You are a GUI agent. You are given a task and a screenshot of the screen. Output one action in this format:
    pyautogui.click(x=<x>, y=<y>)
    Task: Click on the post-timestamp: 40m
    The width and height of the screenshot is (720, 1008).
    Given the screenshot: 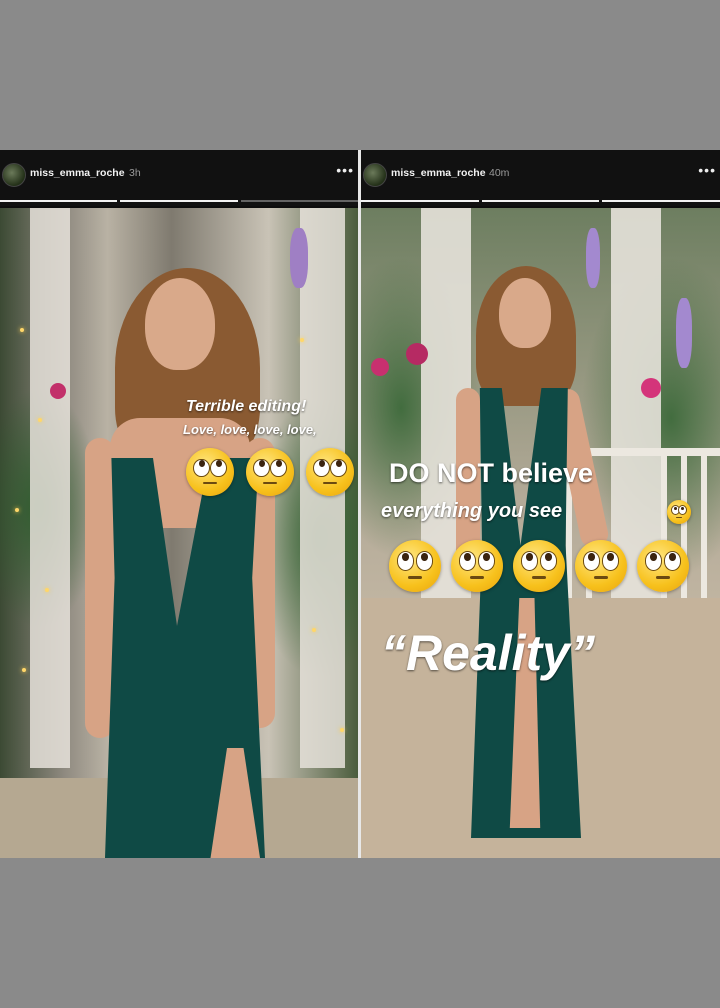 What is the action you would take?
    pyautogui.click(x=499, y=173)
    